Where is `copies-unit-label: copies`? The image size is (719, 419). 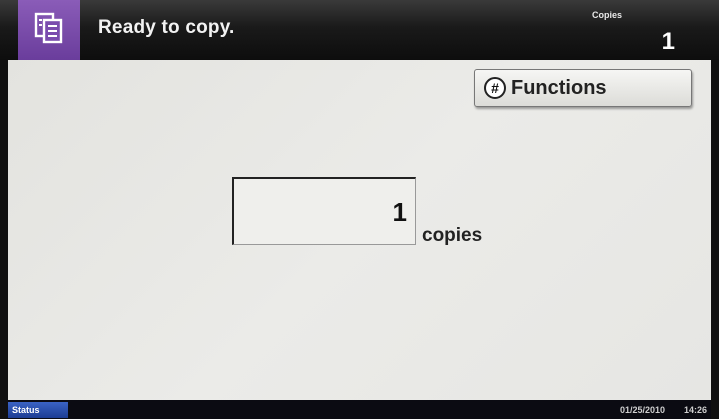
copies-unit-label: copies is located at coordinates (452, 235).